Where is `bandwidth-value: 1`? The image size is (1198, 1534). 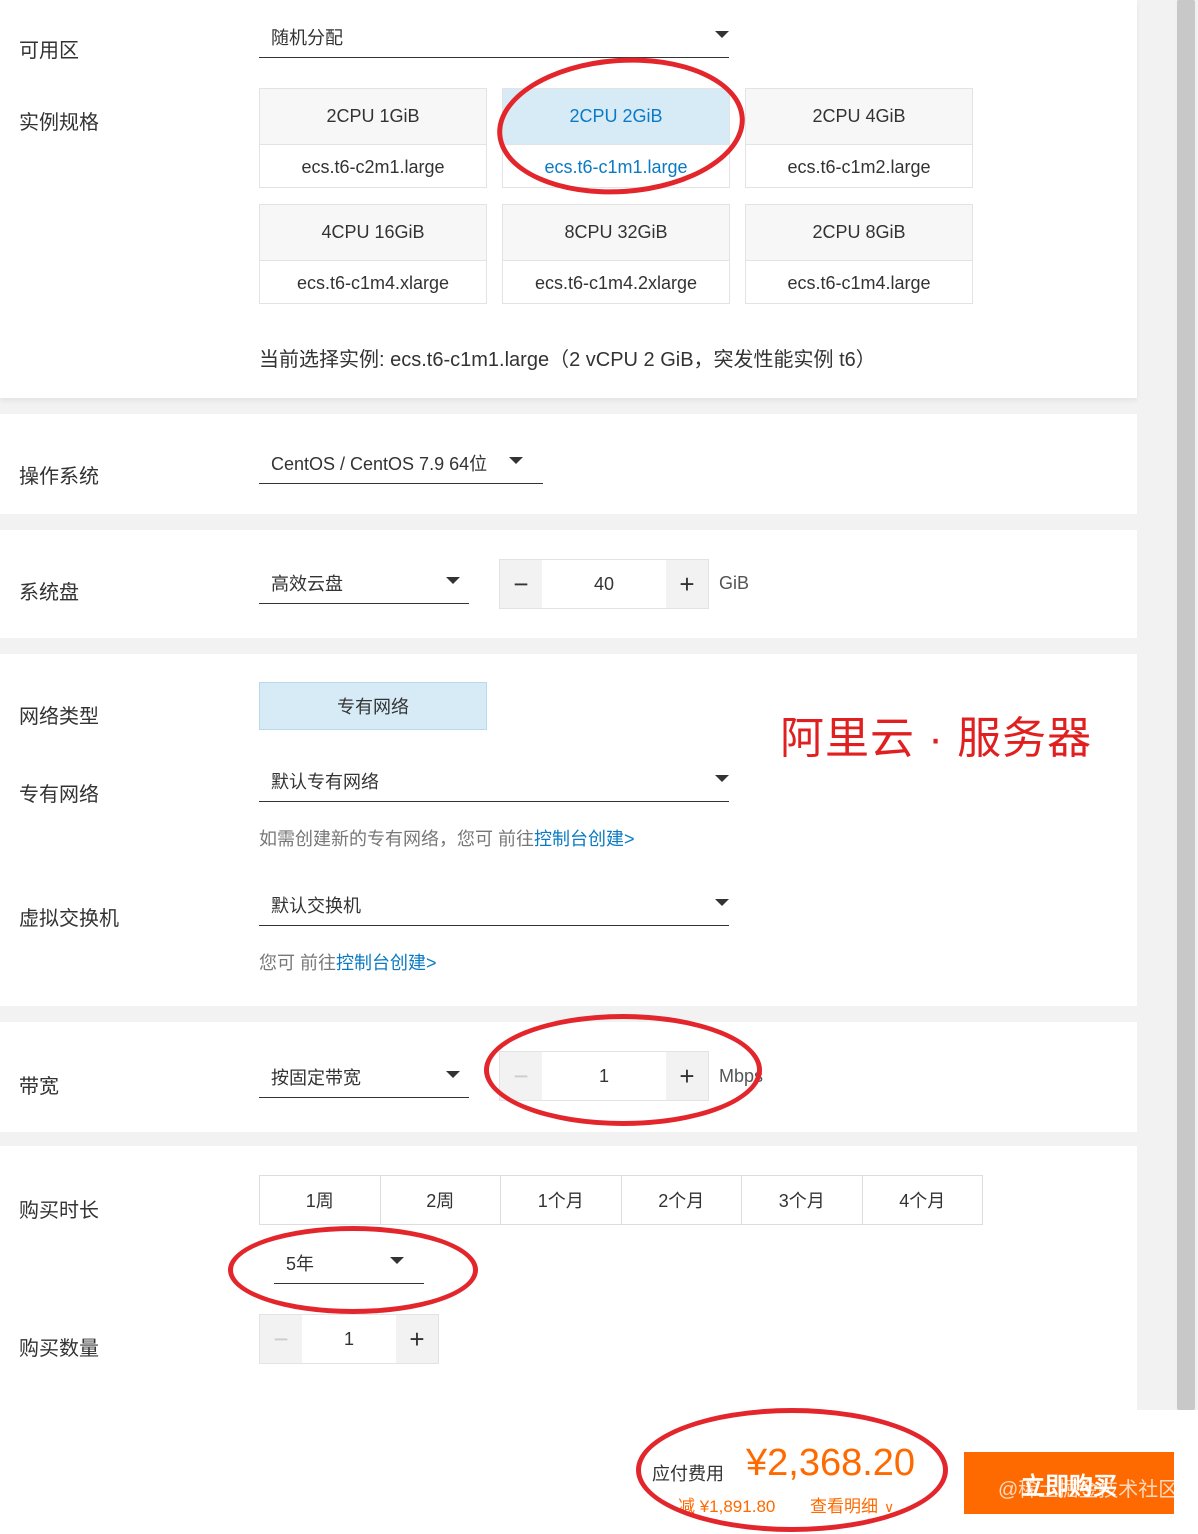
bandwidth-value: 1 is located at coordinates (604, 1076).